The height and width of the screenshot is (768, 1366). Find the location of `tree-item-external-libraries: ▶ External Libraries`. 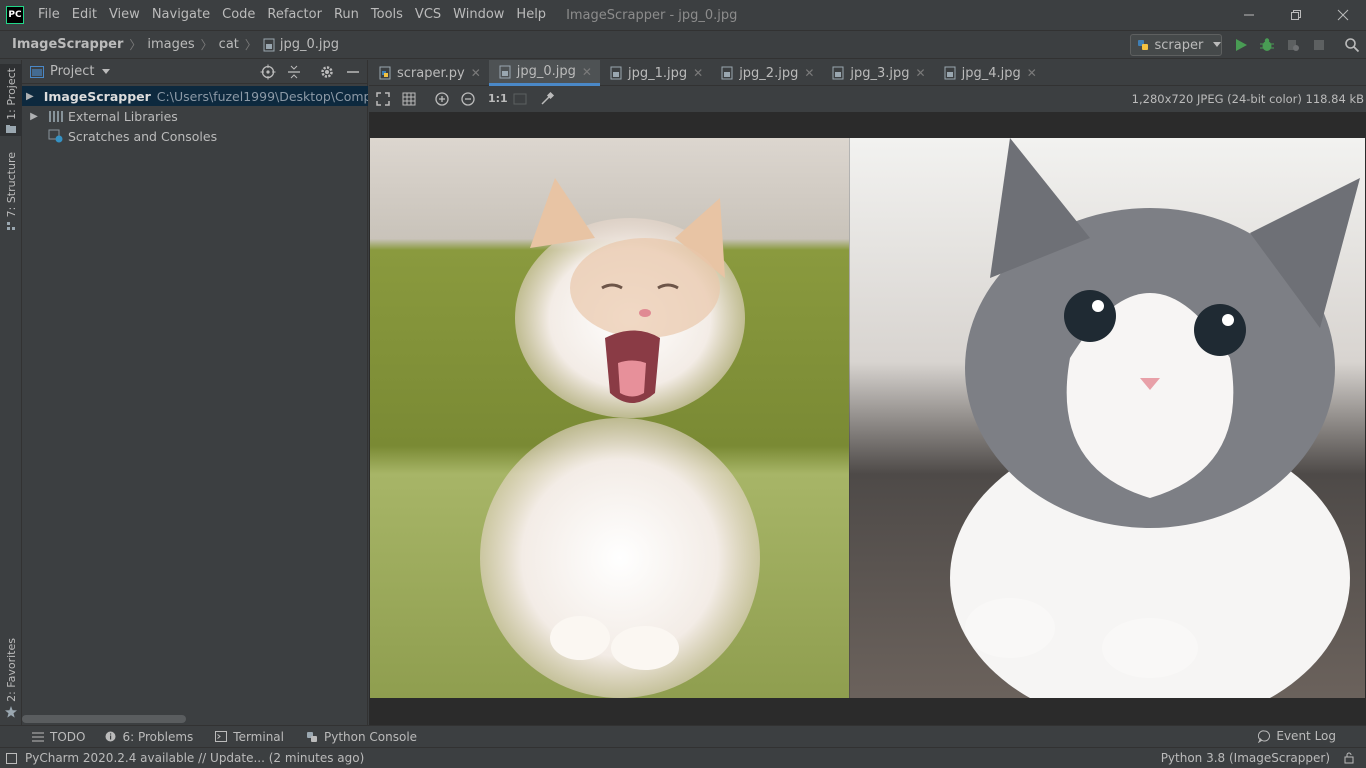

tree-item-external-libraries: ▶ External Libraries is located at coordinates (195, 116).